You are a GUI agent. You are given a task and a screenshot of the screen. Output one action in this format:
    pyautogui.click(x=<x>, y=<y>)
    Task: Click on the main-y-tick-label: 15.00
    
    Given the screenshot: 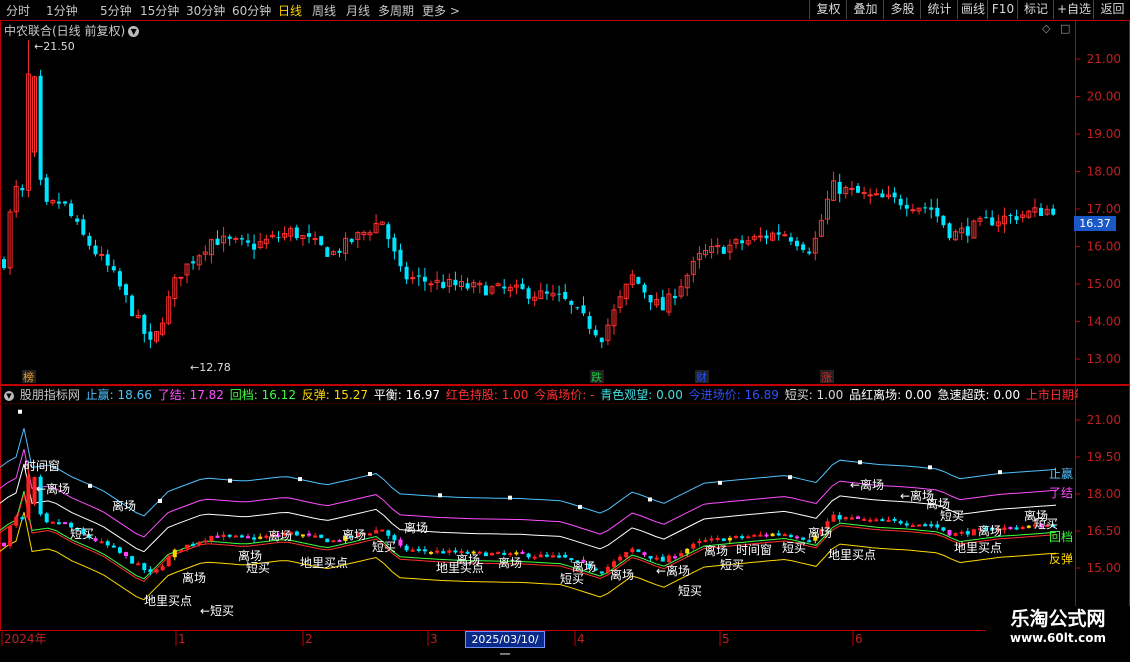 What is the action you would take?
    pyautogui.click(x=1104, y=284)
    